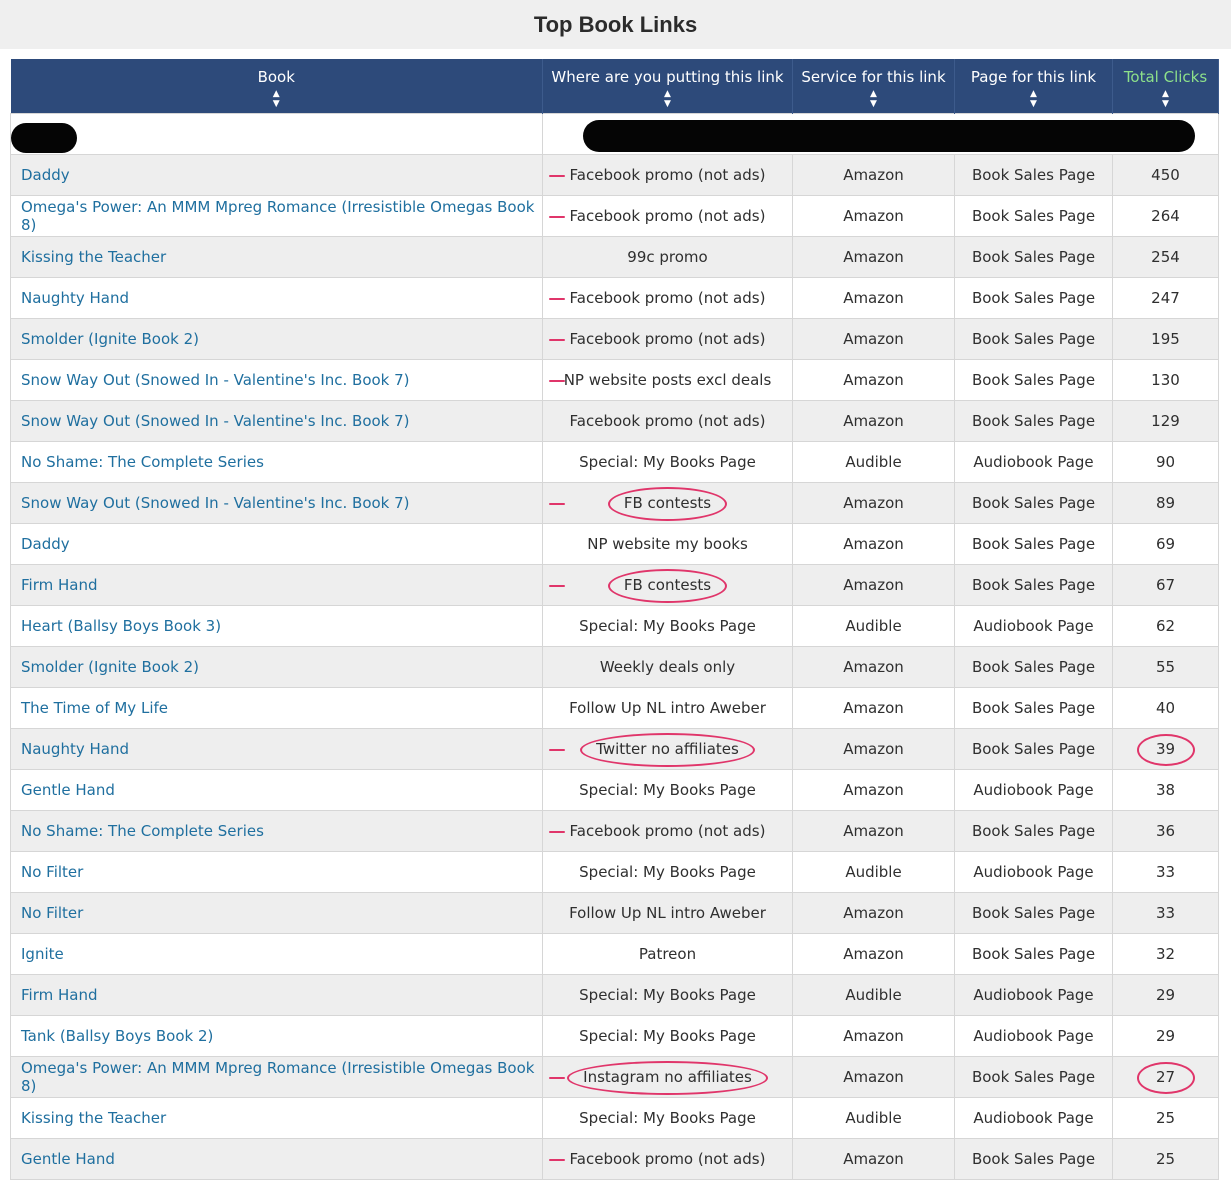 This screenshot has width=1231, height=1189. I want to click on clicks-cell-text: 129, so click(1165, 421).